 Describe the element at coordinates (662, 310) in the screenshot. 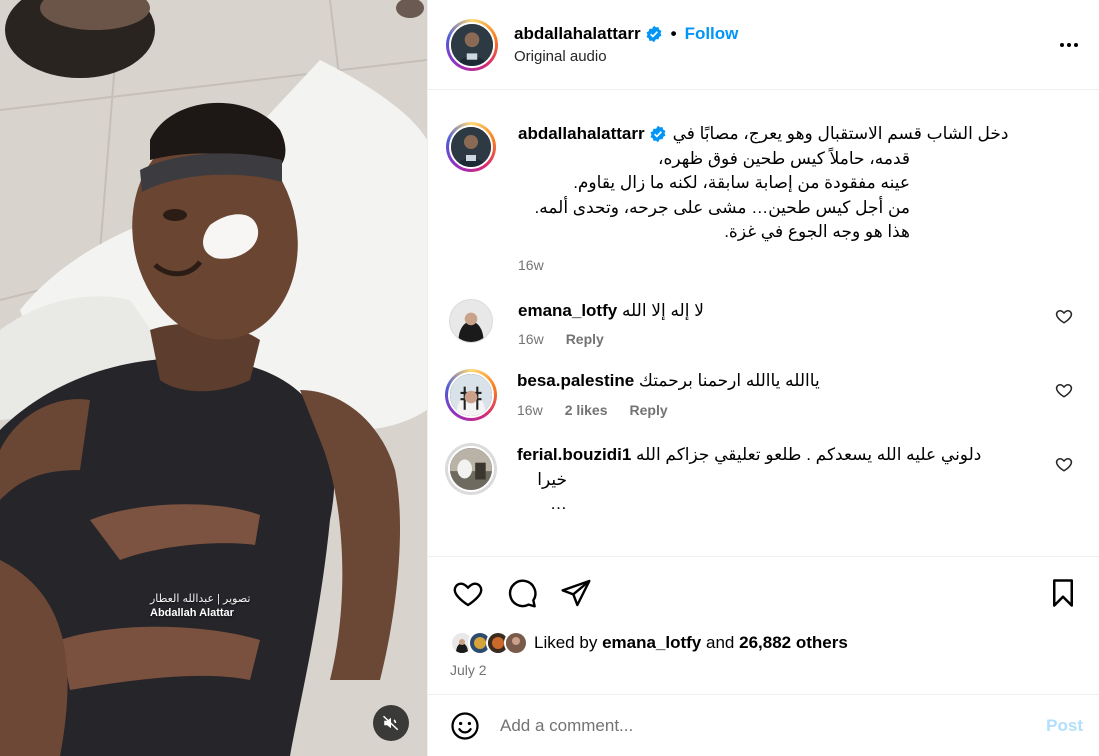

I see `comment-text: لا إله إلا الله` at that location.